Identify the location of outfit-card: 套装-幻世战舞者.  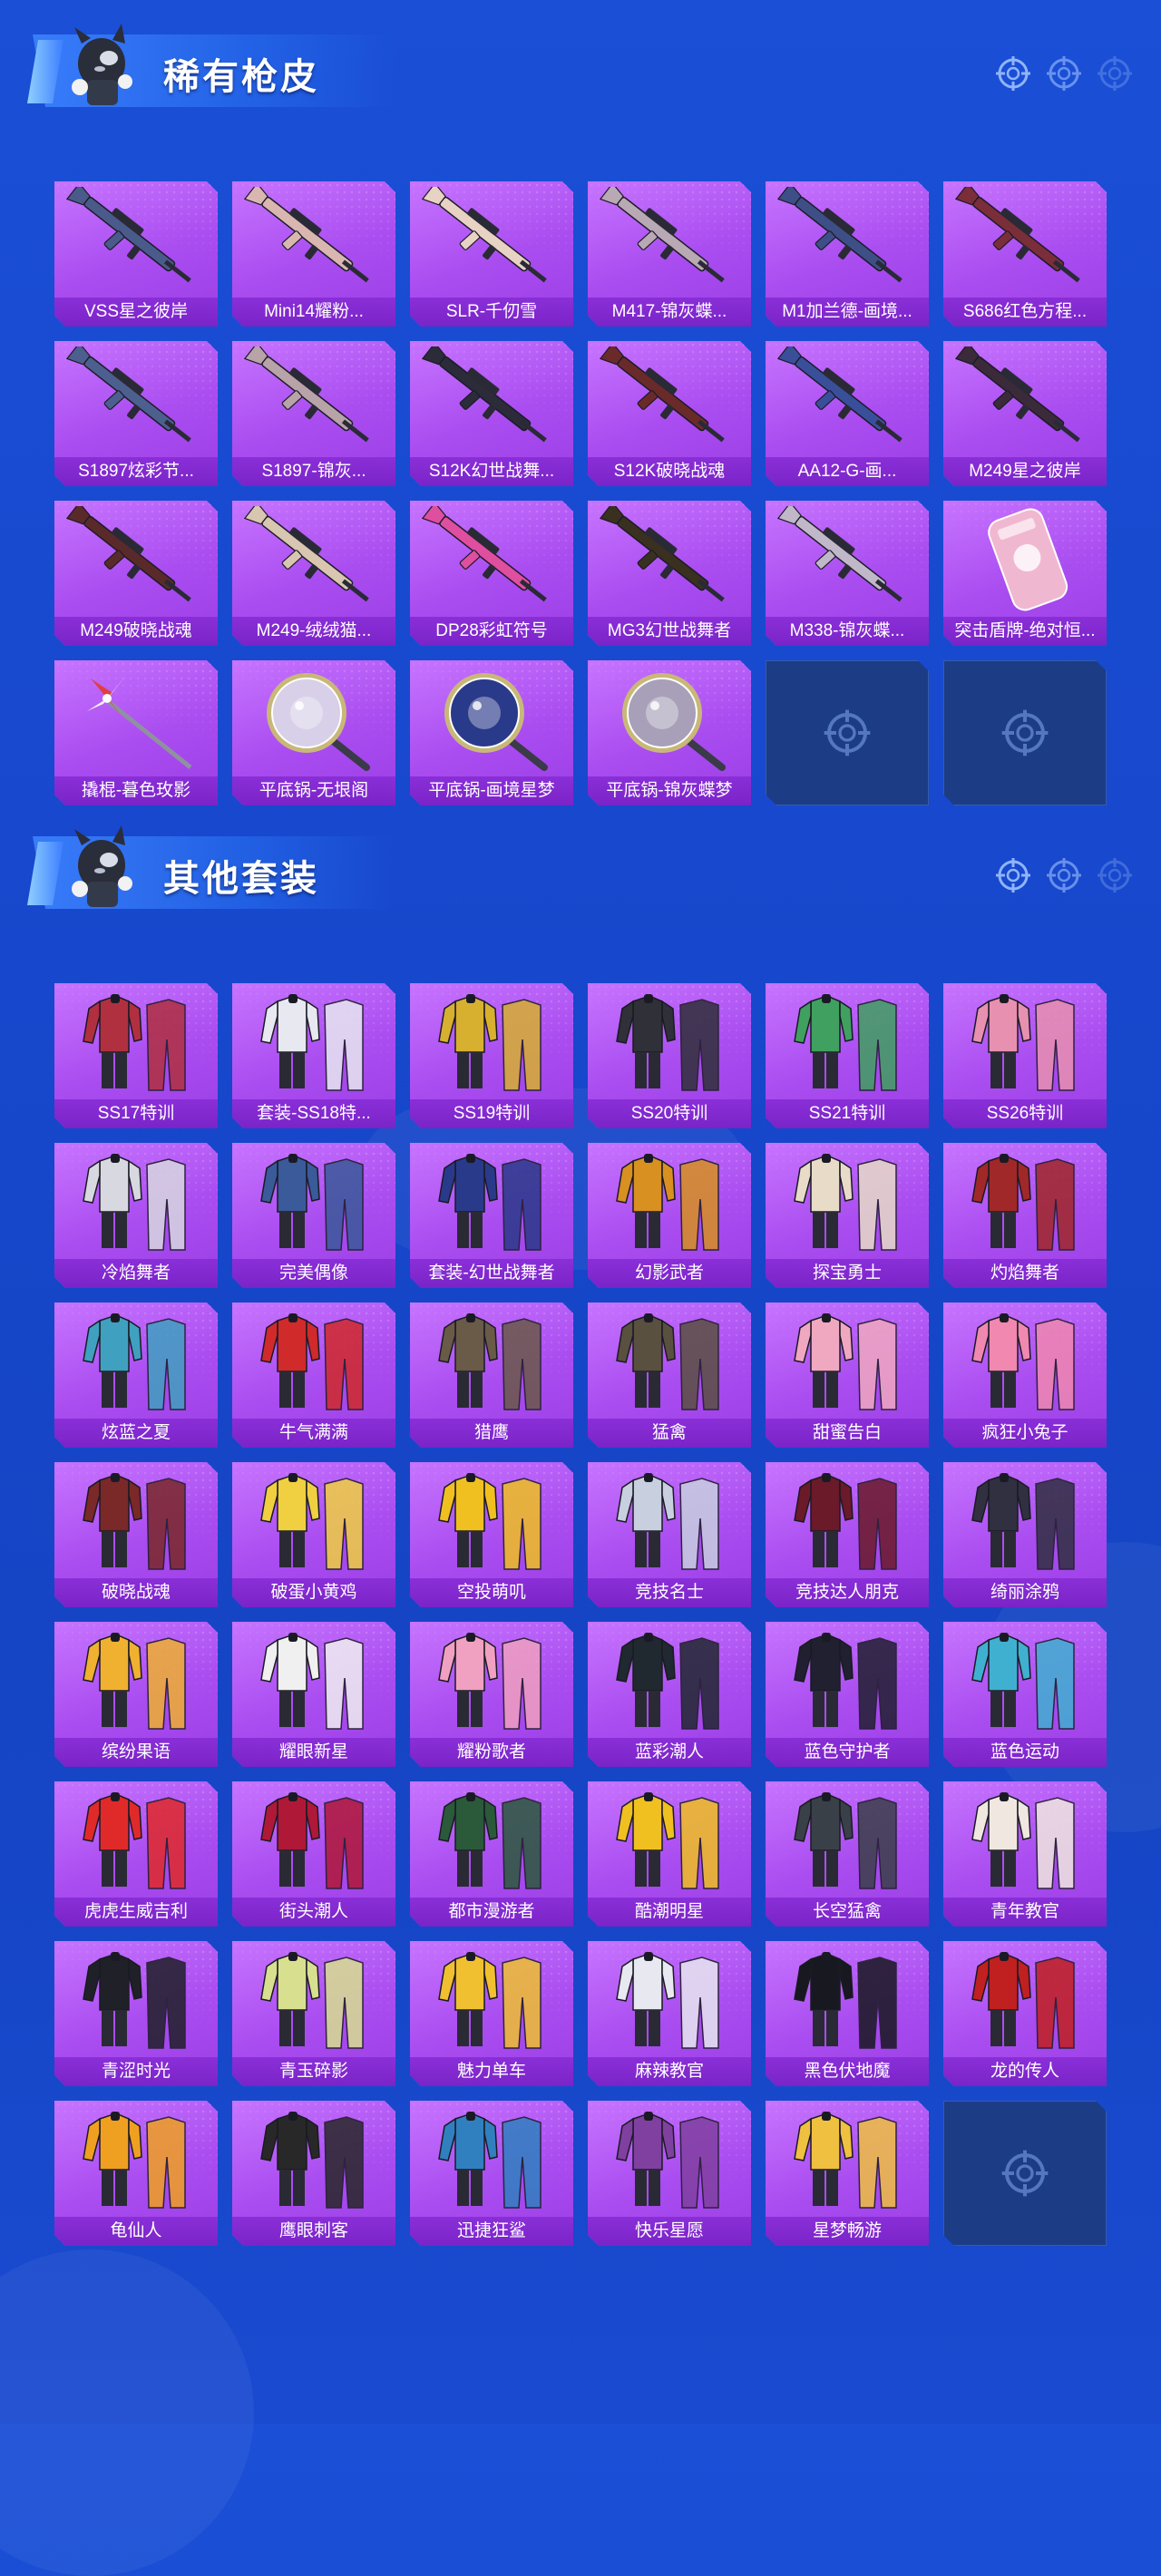
(491, 1215).